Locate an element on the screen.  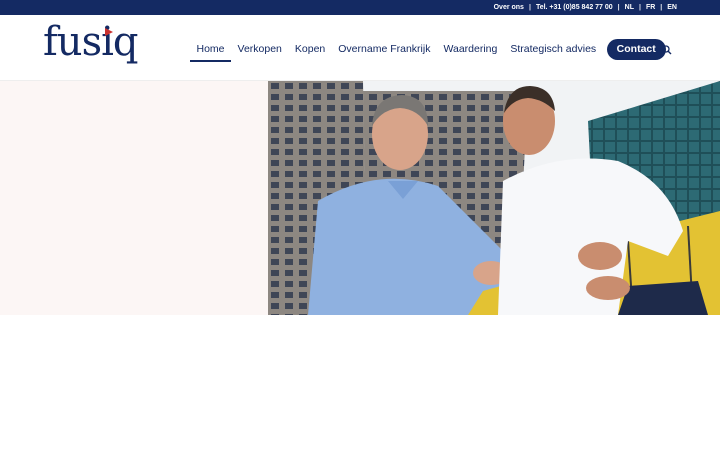
search-icon is located at coordinates (667, 48).